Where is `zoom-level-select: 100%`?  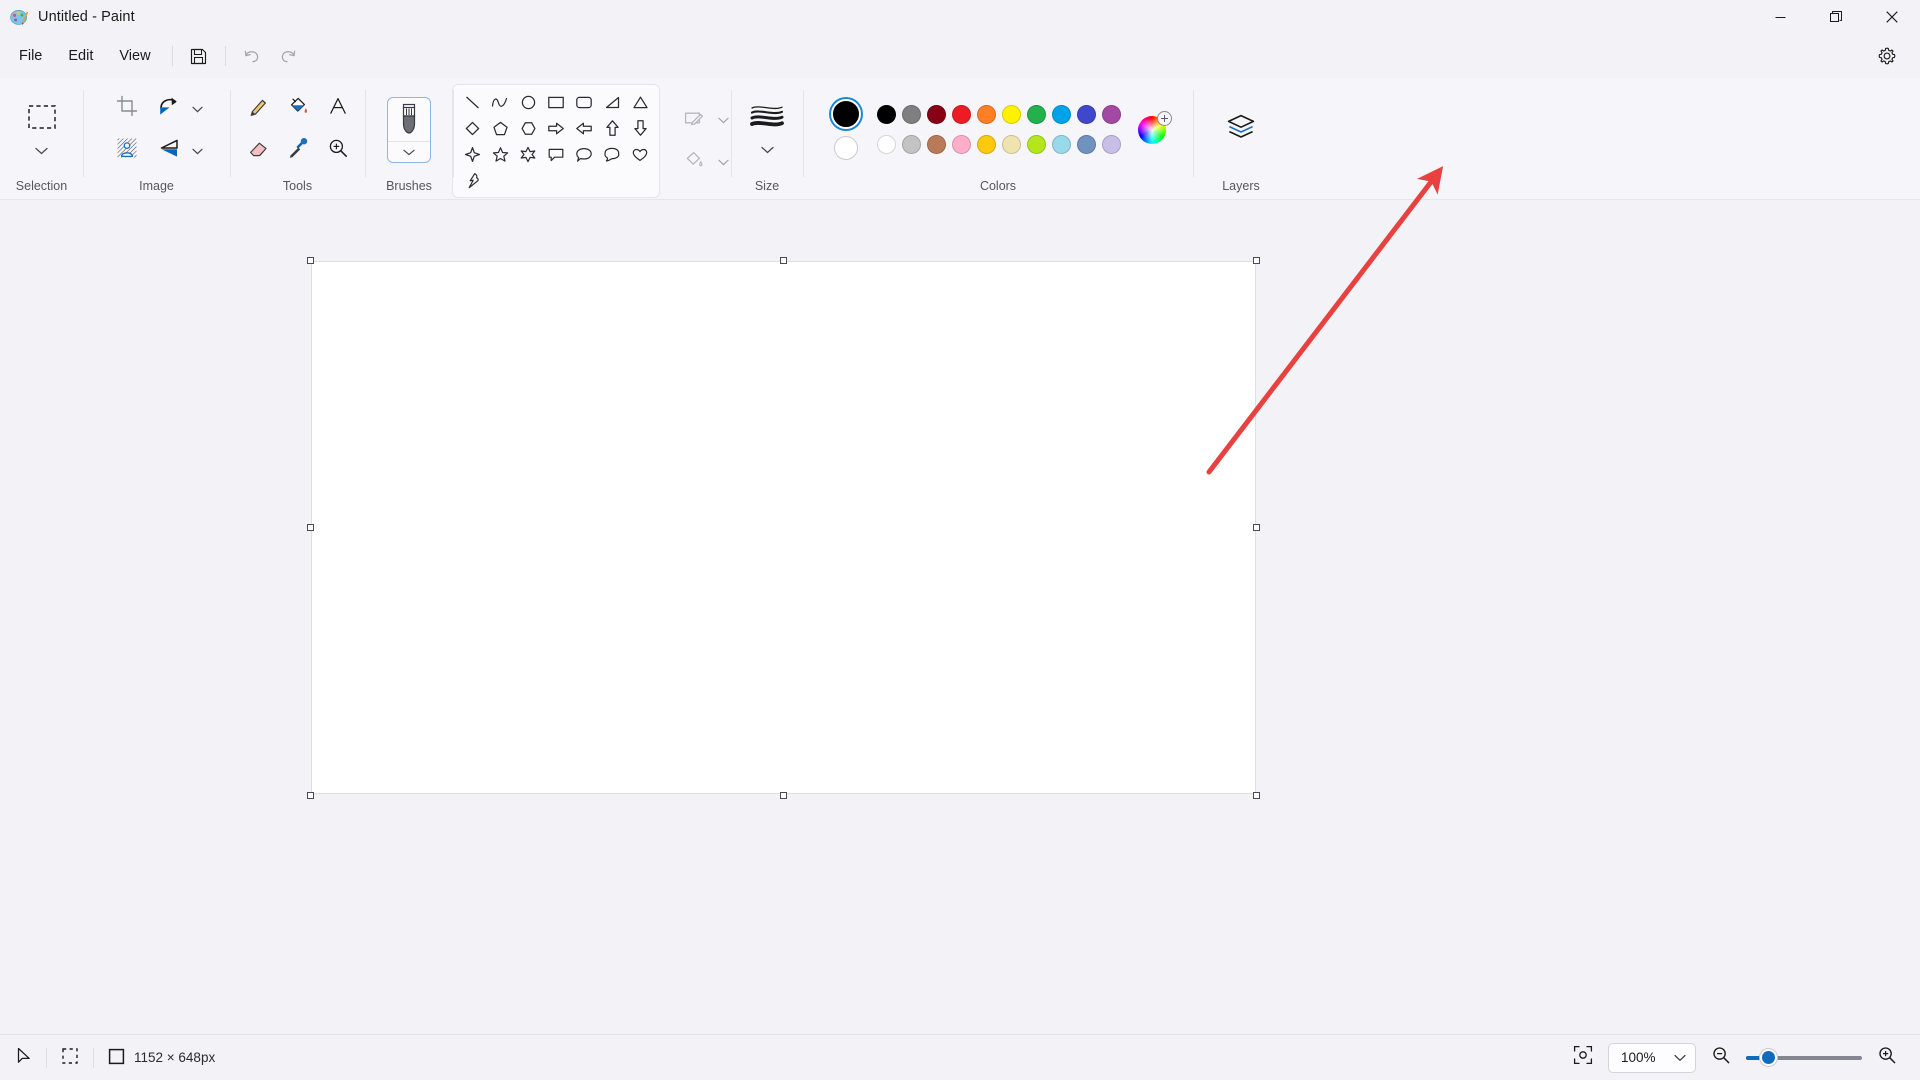 zoom-level-select: 100% is located at coordinates (1652, 1057).